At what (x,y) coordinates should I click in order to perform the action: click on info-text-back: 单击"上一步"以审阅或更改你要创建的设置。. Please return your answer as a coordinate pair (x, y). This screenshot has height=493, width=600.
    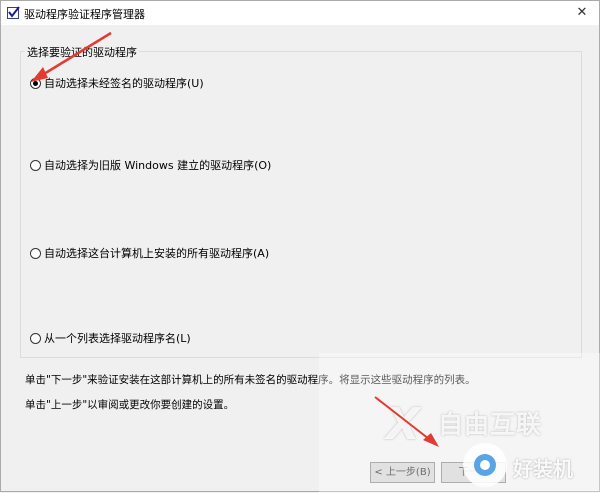
    Looking at the image, I should click on (130, 405).